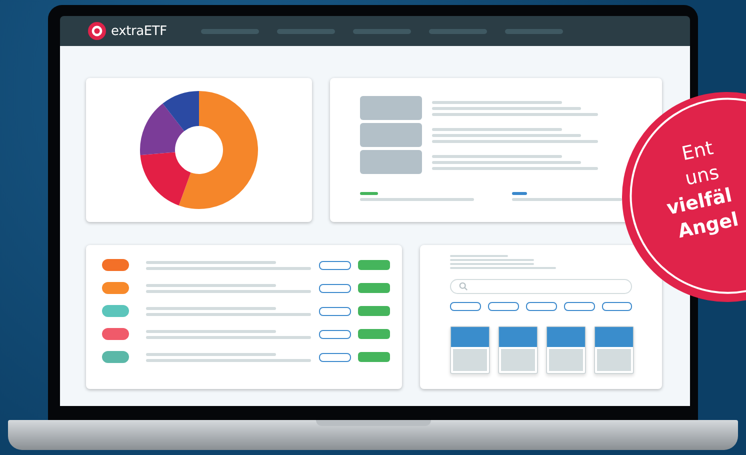 The height and width of the screenshot is (455, 746). I want to click on badge-text: Ent, so click(698, 152).